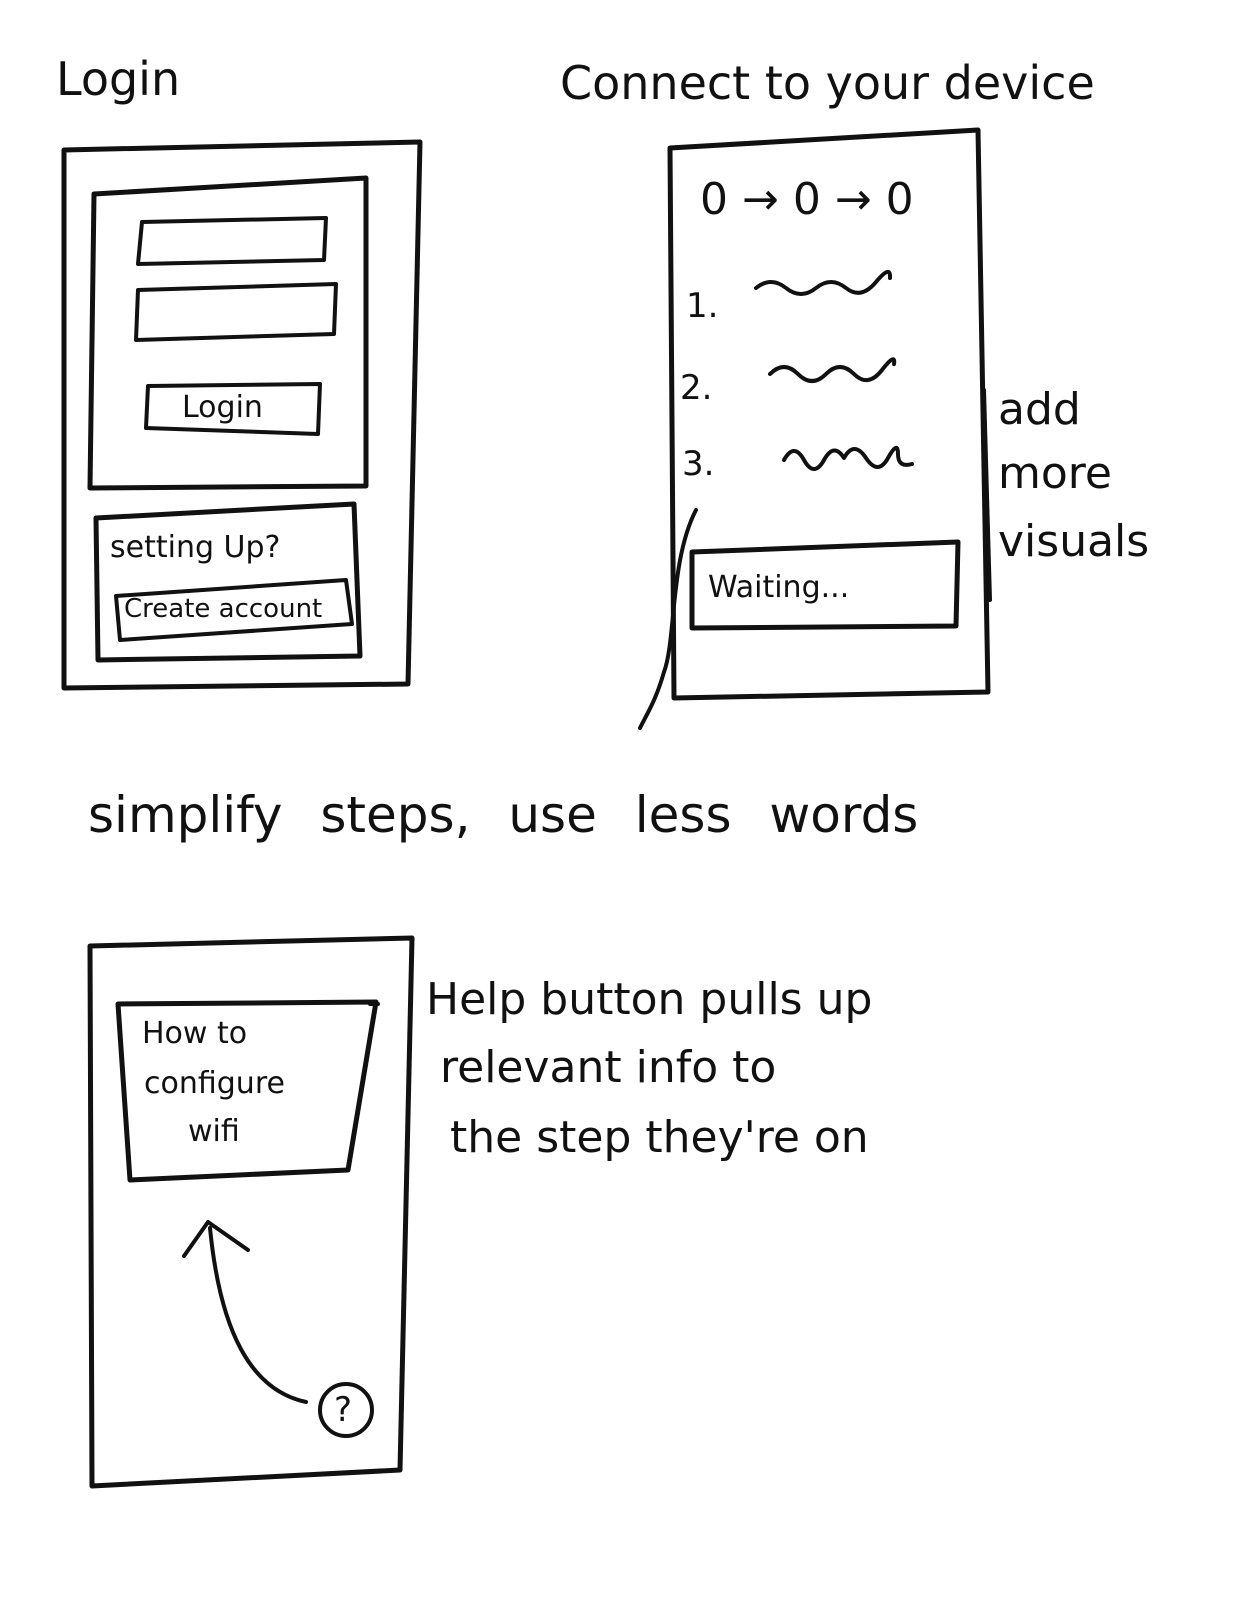  What do you see at coordinates (503, 815) in the screenshot?
I see `general-note: simplify steps, use less words` at bounding box center [503, 815].